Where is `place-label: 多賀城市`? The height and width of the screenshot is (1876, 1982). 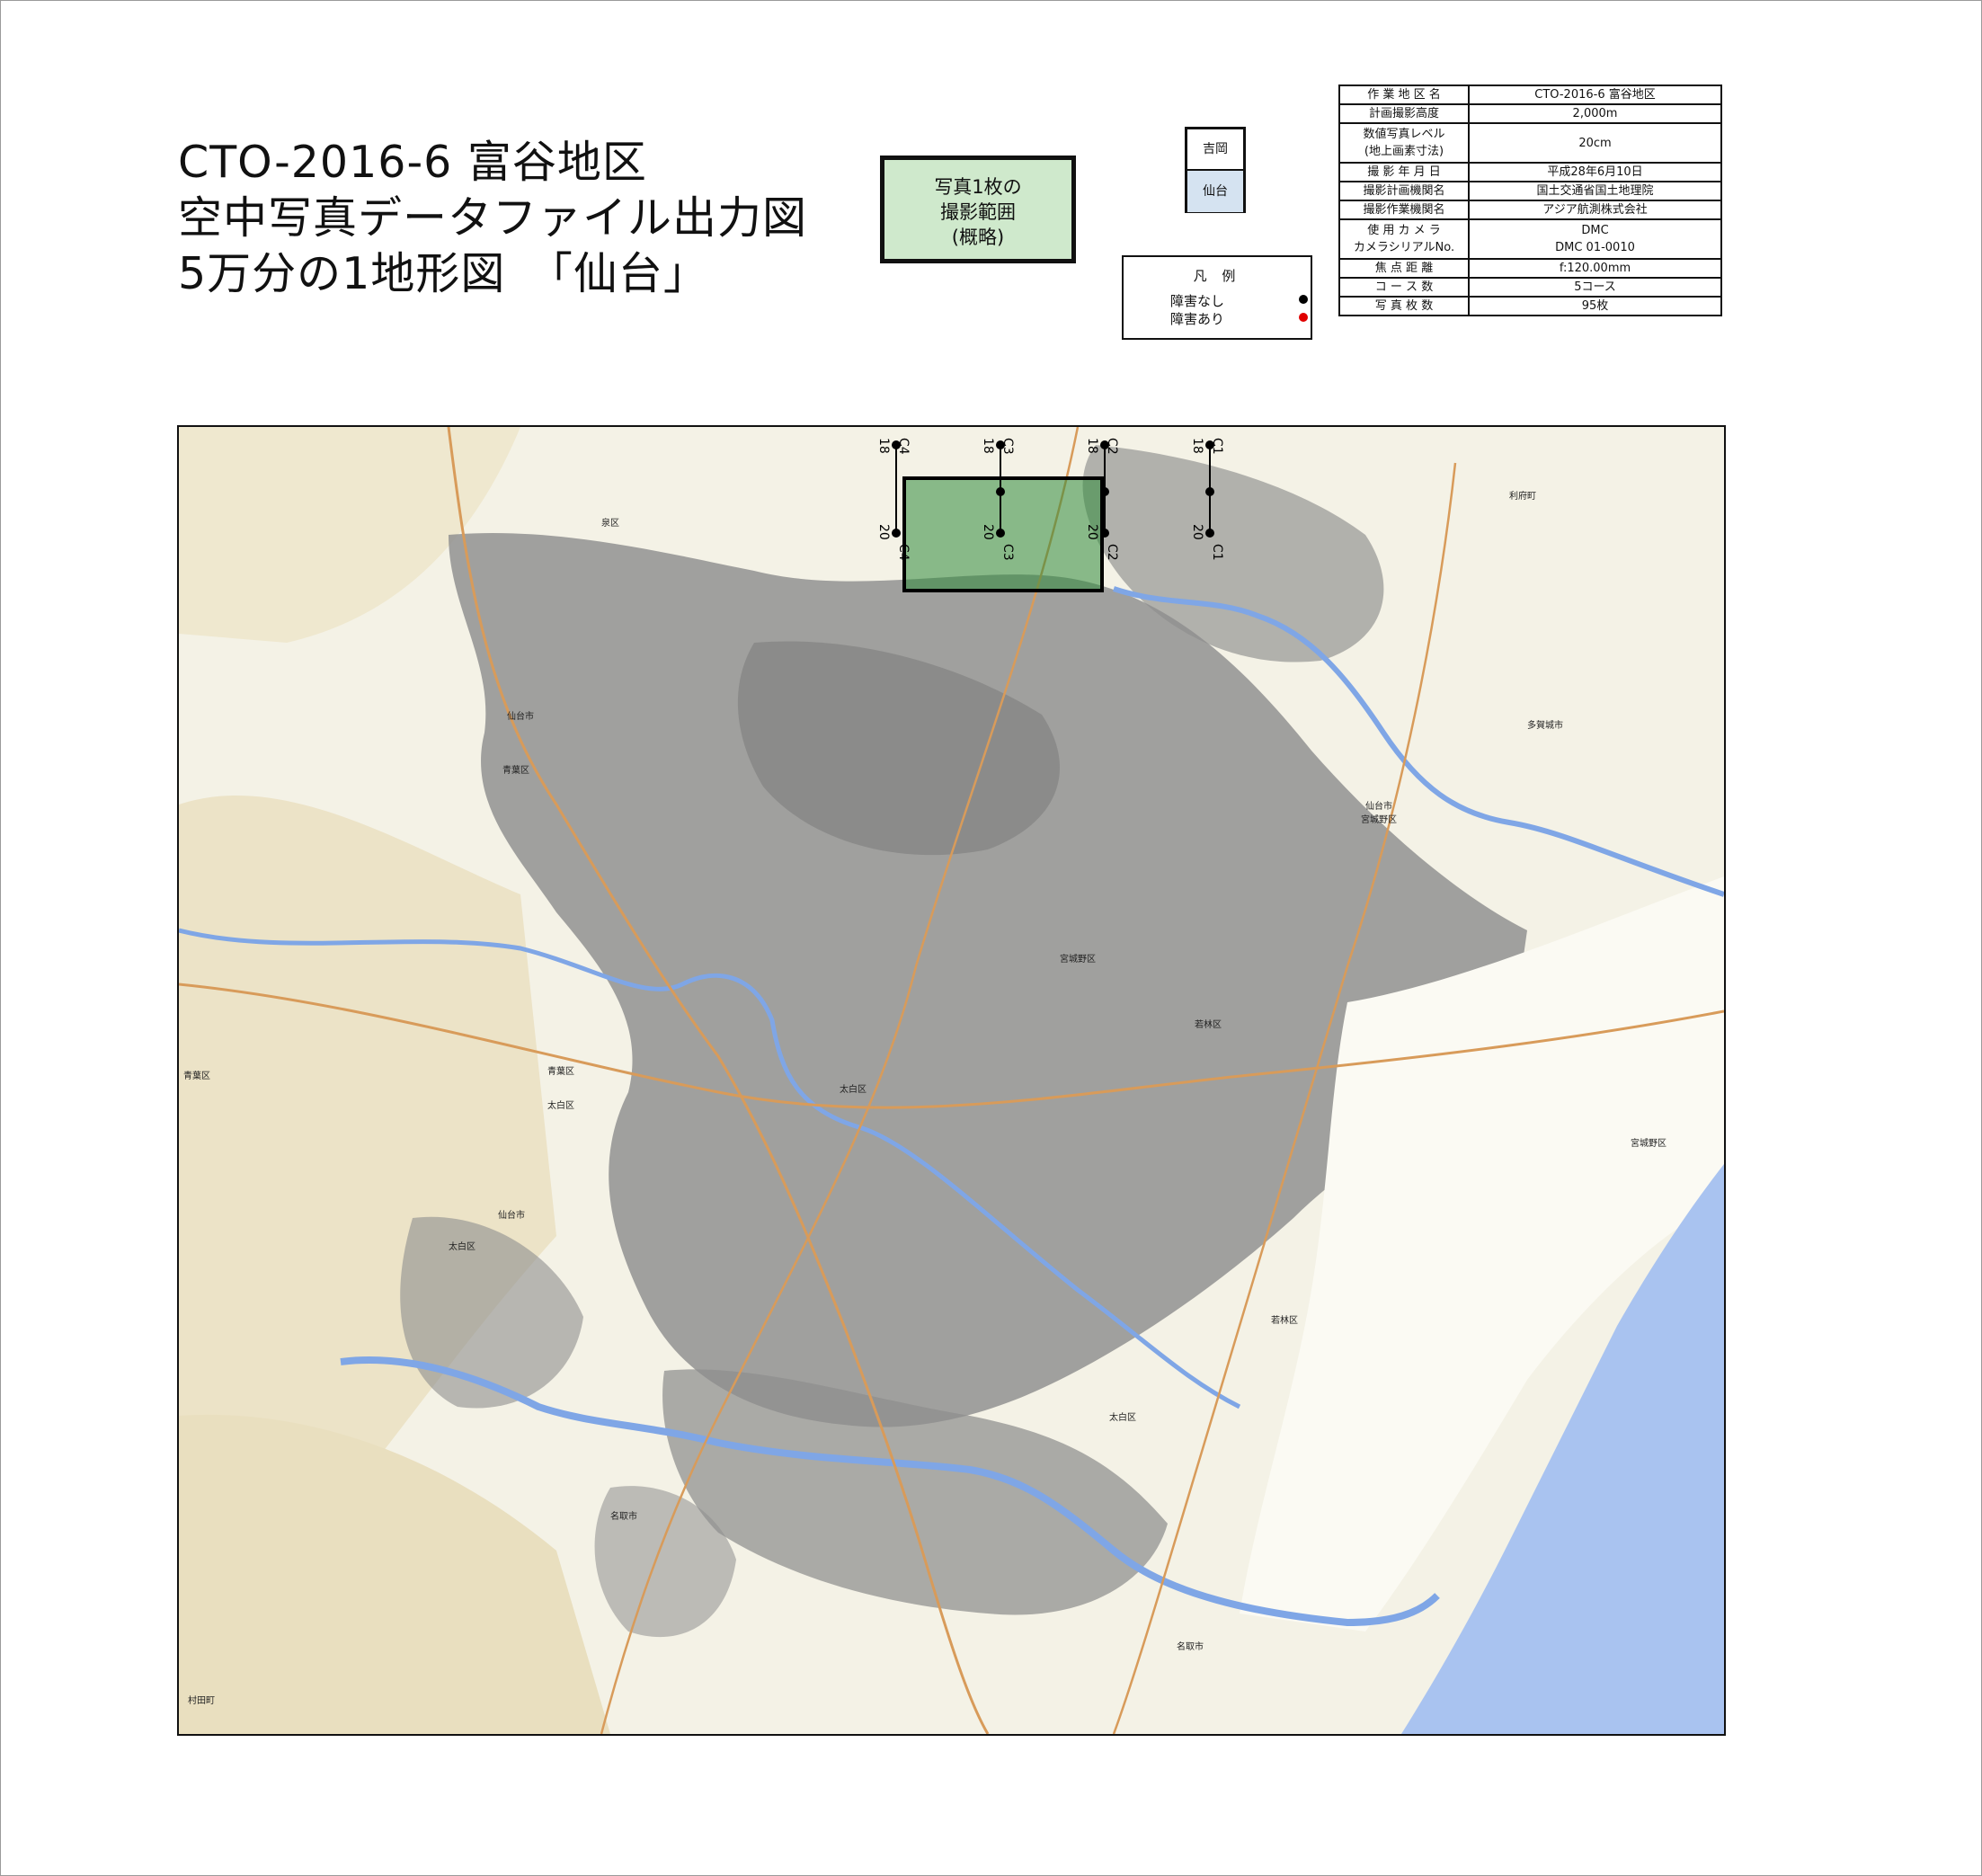
place-label: 多賀城市 is located at coordinates (1545, 725).